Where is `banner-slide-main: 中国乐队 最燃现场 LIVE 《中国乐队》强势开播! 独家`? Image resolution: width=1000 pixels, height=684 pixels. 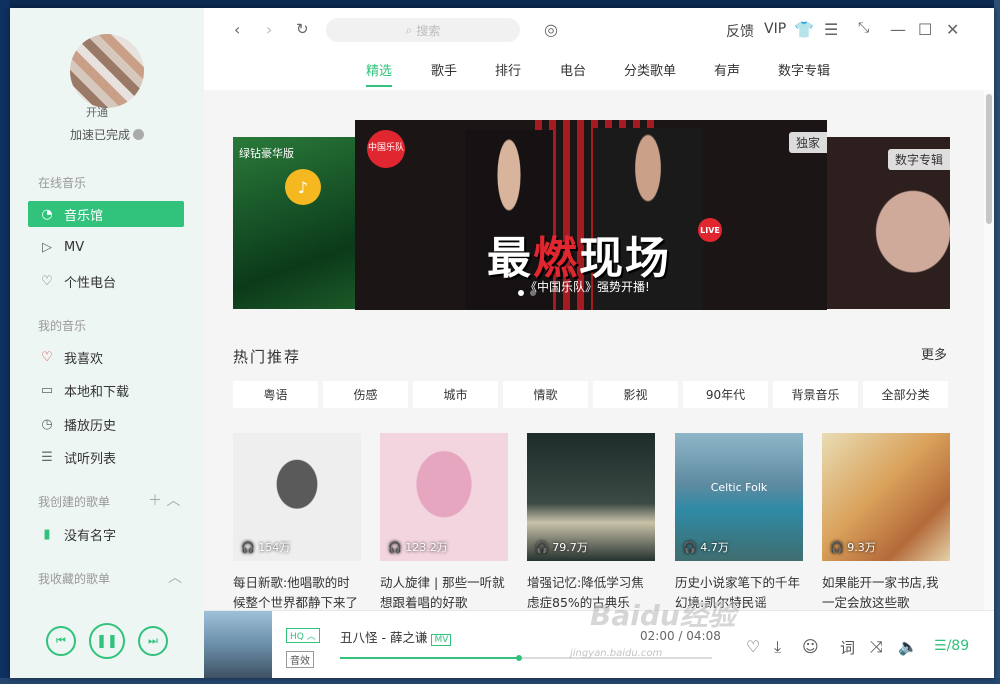 banner-slide-main: 中国乐队 最燃现场 LIVE 《中国乐队》强势开播! 独家 is located at coordinates (591, 215).